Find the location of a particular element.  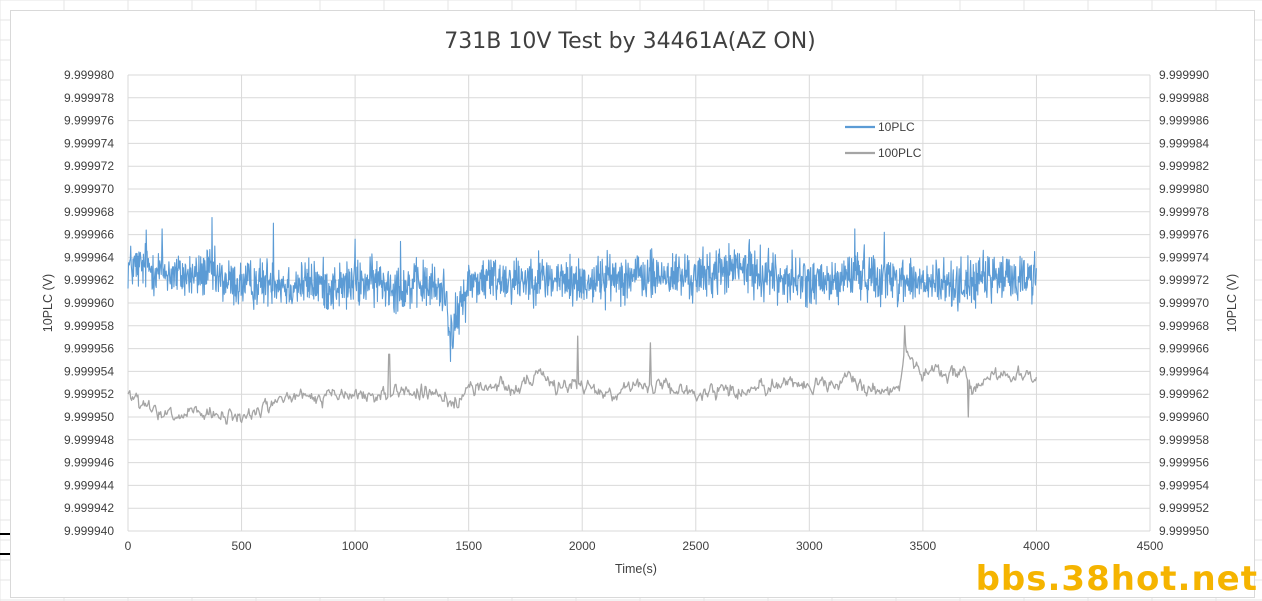

x-tick-label: 1000 is located at coordinates (355, 546).